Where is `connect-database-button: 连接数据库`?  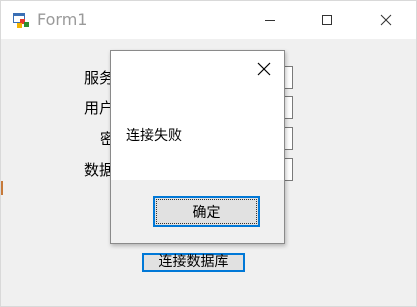 connect-database-button: 连接数据库 is located at coordinates (193, 262).